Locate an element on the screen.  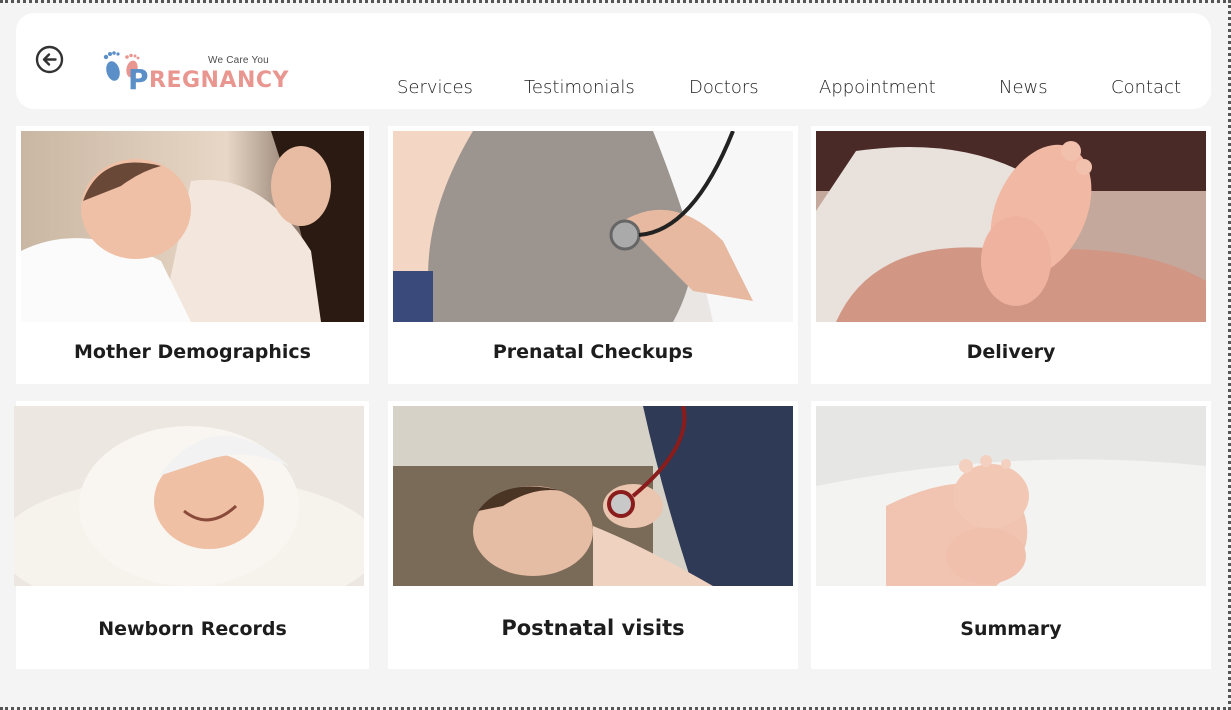
card-title: Mother Demographics is located at coordinates (192, 352).